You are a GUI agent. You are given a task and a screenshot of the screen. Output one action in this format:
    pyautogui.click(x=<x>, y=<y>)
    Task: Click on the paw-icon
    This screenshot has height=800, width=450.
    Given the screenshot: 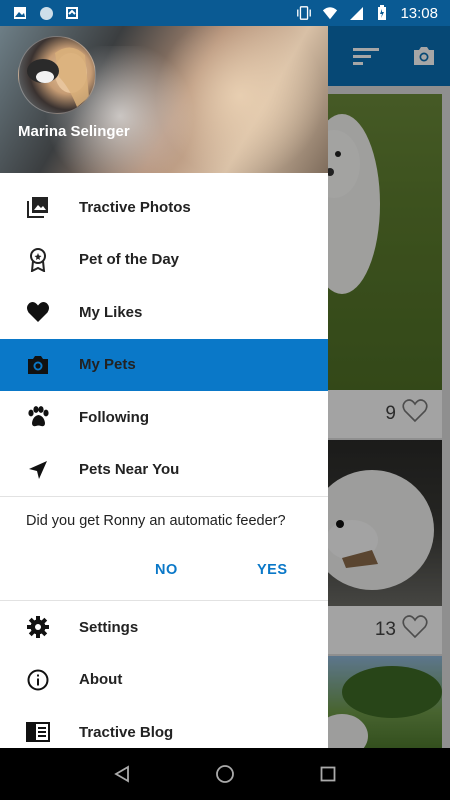 What is the action you would take?
    pyautogui.click(x=38, y=417)
    